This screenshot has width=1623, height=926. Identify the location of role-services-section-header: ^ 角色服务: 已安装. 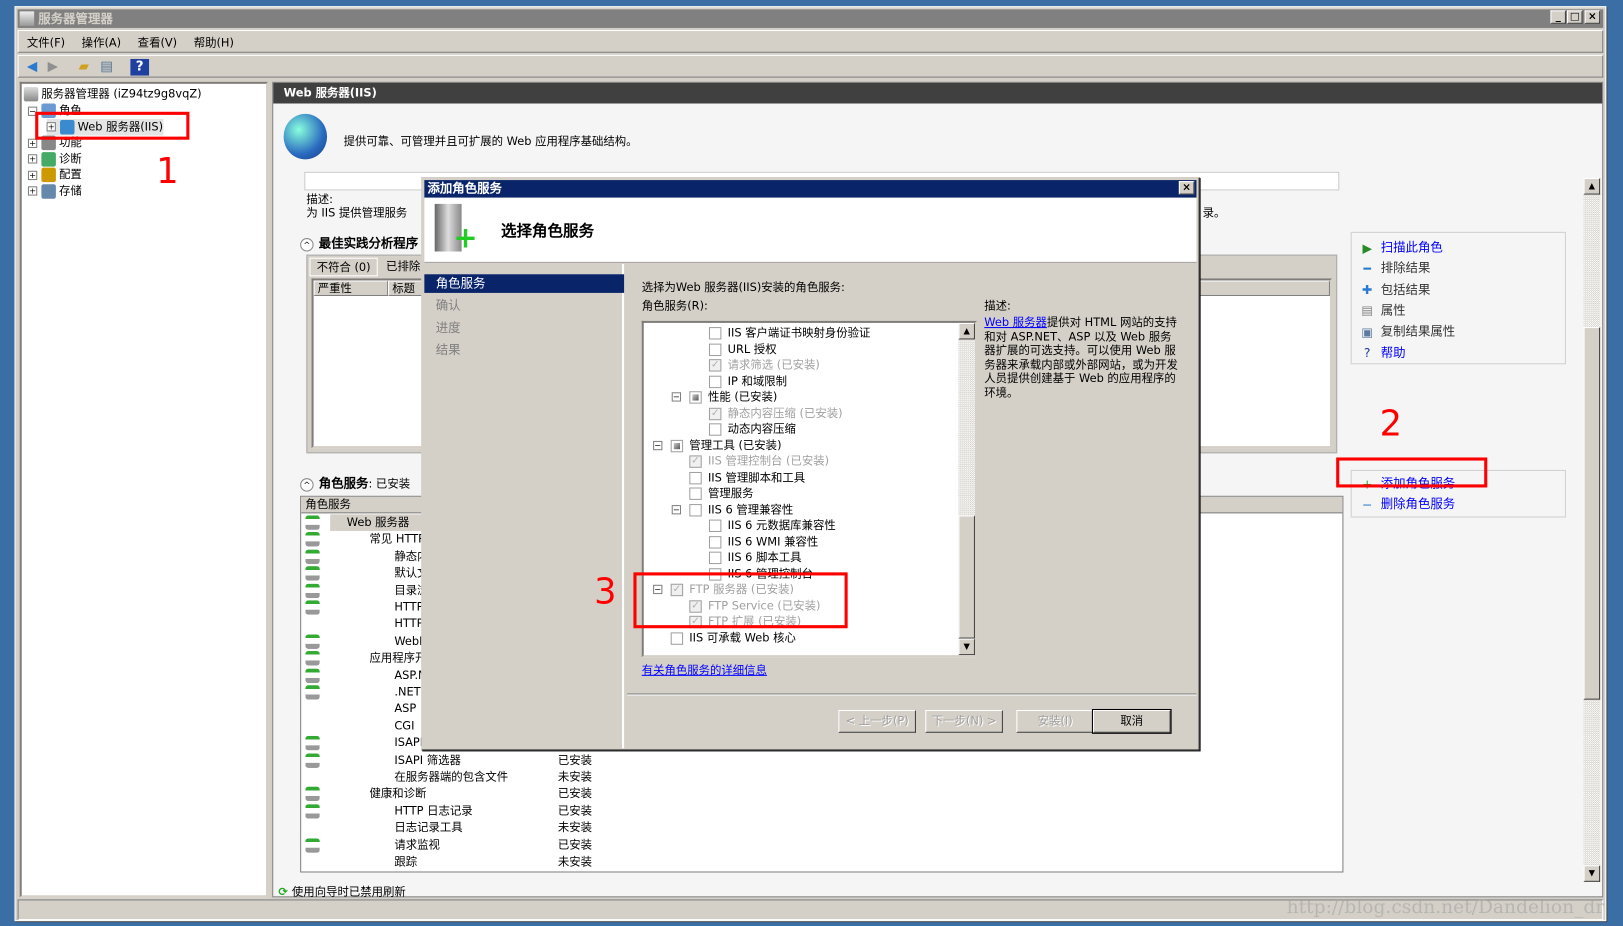
(355, 483).